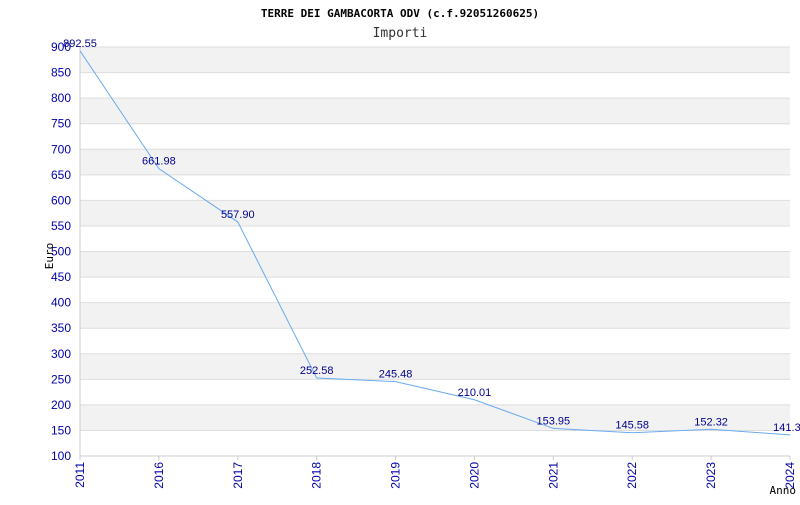 The height and width of the screenshot is (505, 800). What do you see at coordinates (396, 375) in the screenshot?
I see `data-label: 245.48` at bounding box center [396, 375].